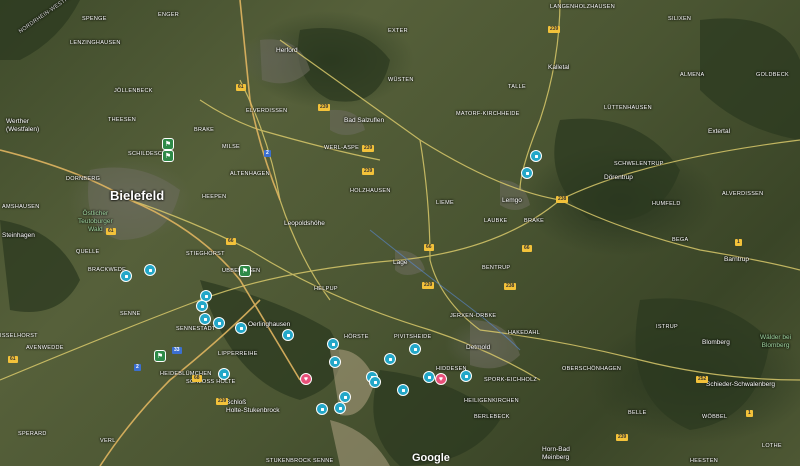 This screenshot has height=466, width=800. What do you see at coordinates (177, 350) in the screenshot?
I see `motorway-shield: 33` at bounding box center [177, 350].